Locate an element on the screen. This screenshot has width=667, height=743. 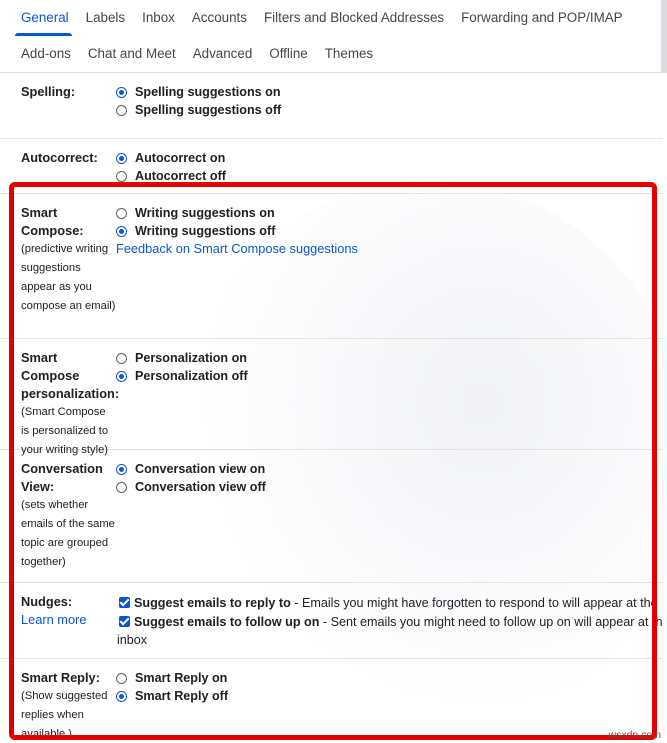
autocorrect-label: Autocorrect: is located at coordinates (59, 157).